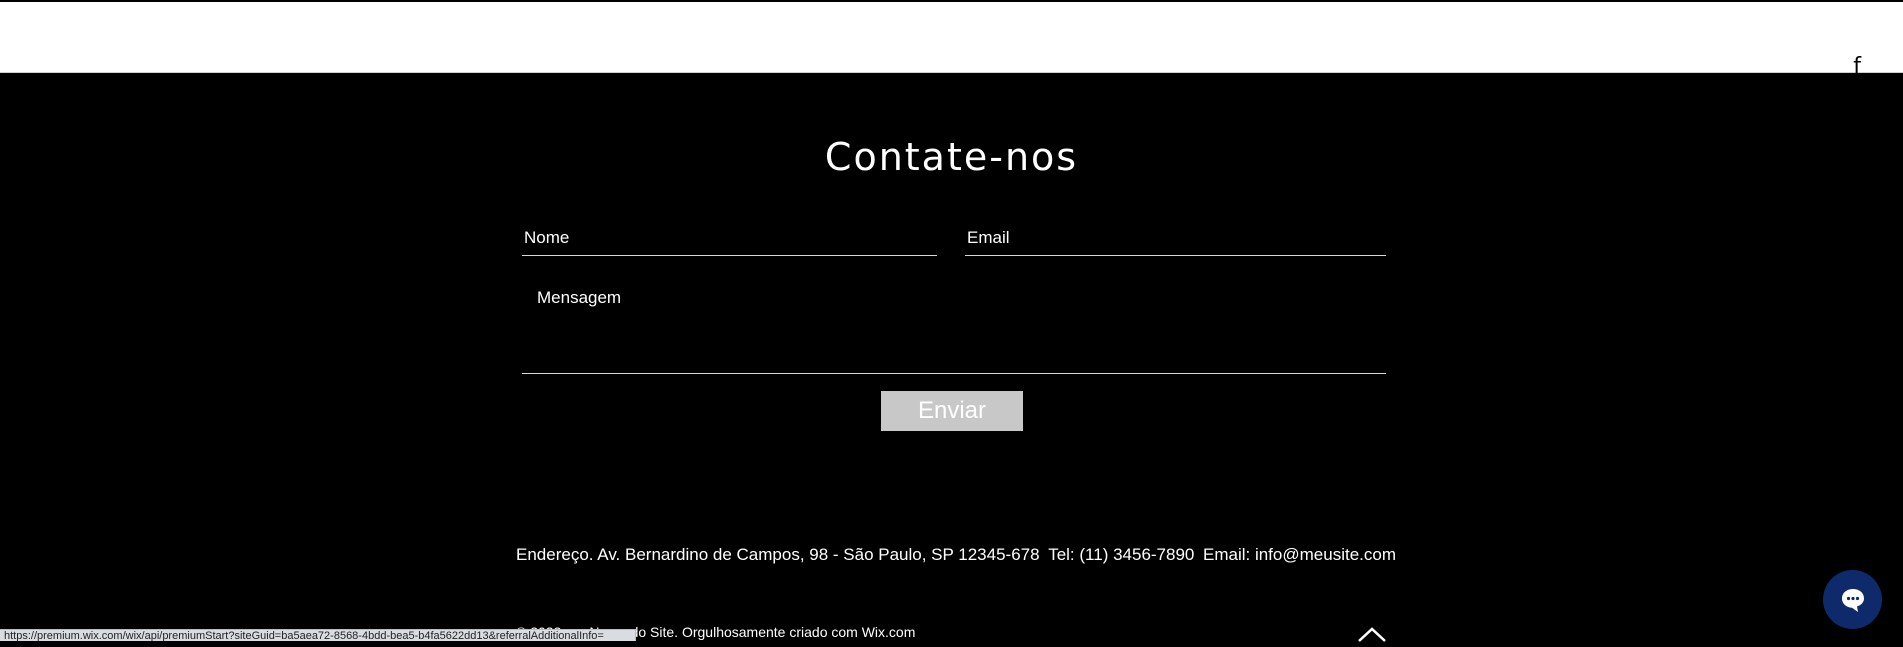 Image resolution: width=1903 pixels, height=647 pixels. Describe the element at coordinates (1121, 554) in the screenshot. I see `phone-text: Tel: (11) 3456-7890` at that location.